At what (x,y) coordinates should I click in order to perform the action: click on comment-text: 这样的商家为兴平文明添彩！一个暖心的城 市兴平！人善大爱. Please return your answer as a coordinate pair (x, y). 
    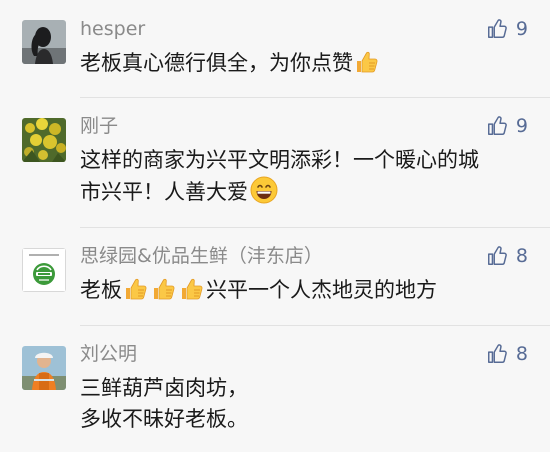
    Looking at the image, I should click on (300, 176).